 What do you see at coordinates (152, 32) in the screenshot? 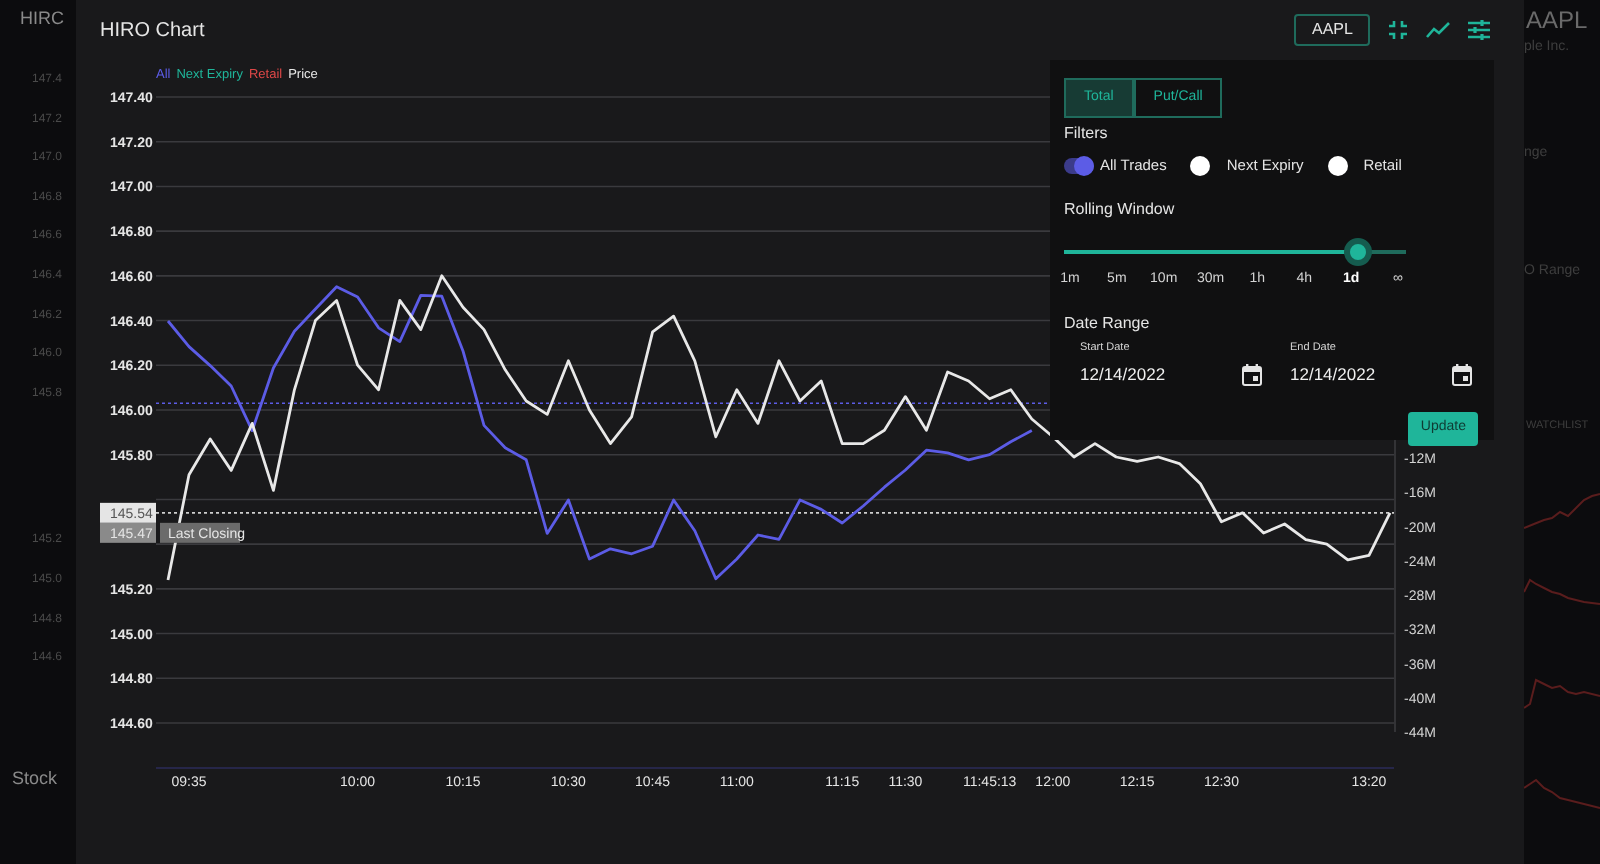
I see `window-title: HIRO Chart` at bounding box center [152, 32].